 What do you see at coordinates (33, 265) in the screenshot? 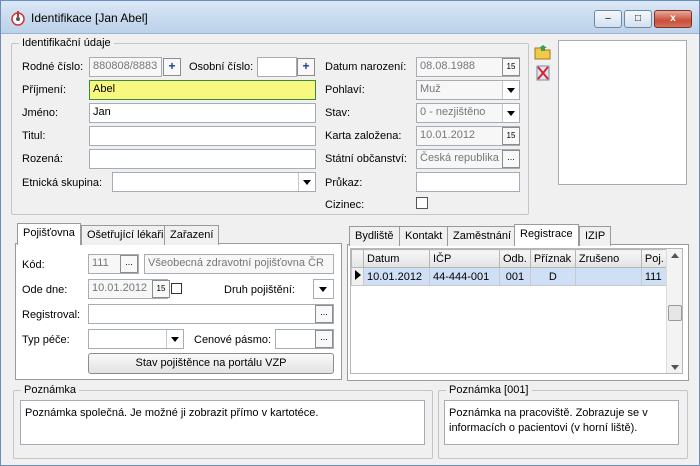
I see `kod-label: Kód:` at bounding box center [33, 265].